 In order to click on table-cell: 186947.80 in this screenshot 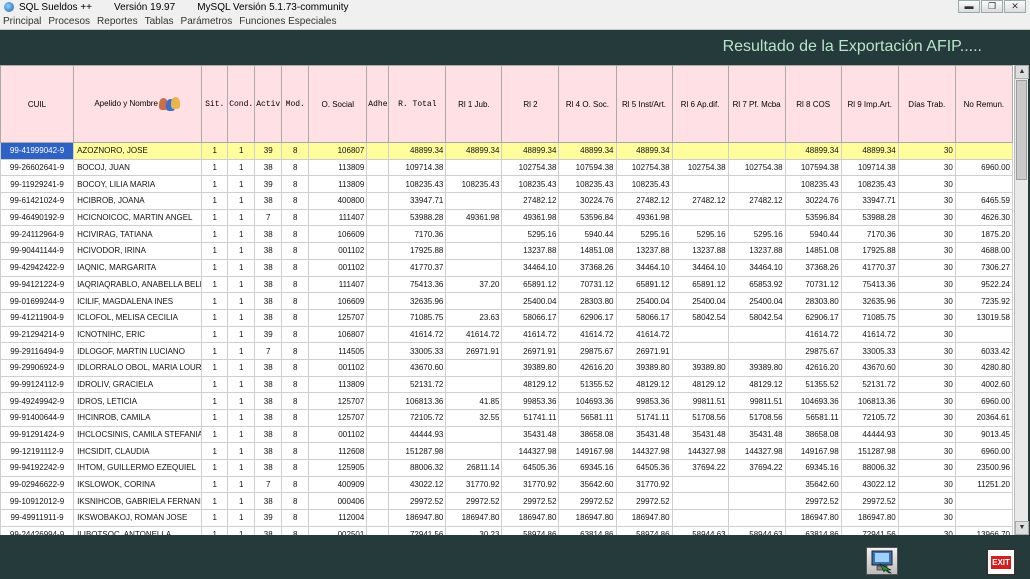, I will do `click(813, 518)`.